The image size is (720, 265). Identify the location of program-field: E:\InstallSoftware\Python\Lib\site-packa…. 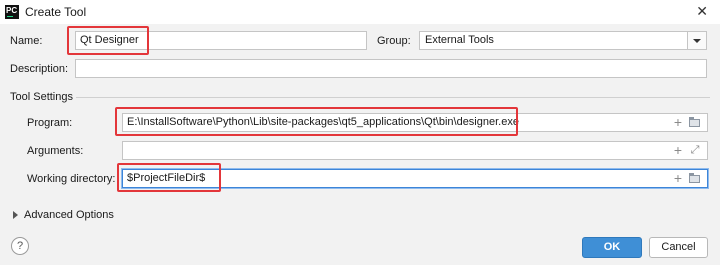
(415, 122).